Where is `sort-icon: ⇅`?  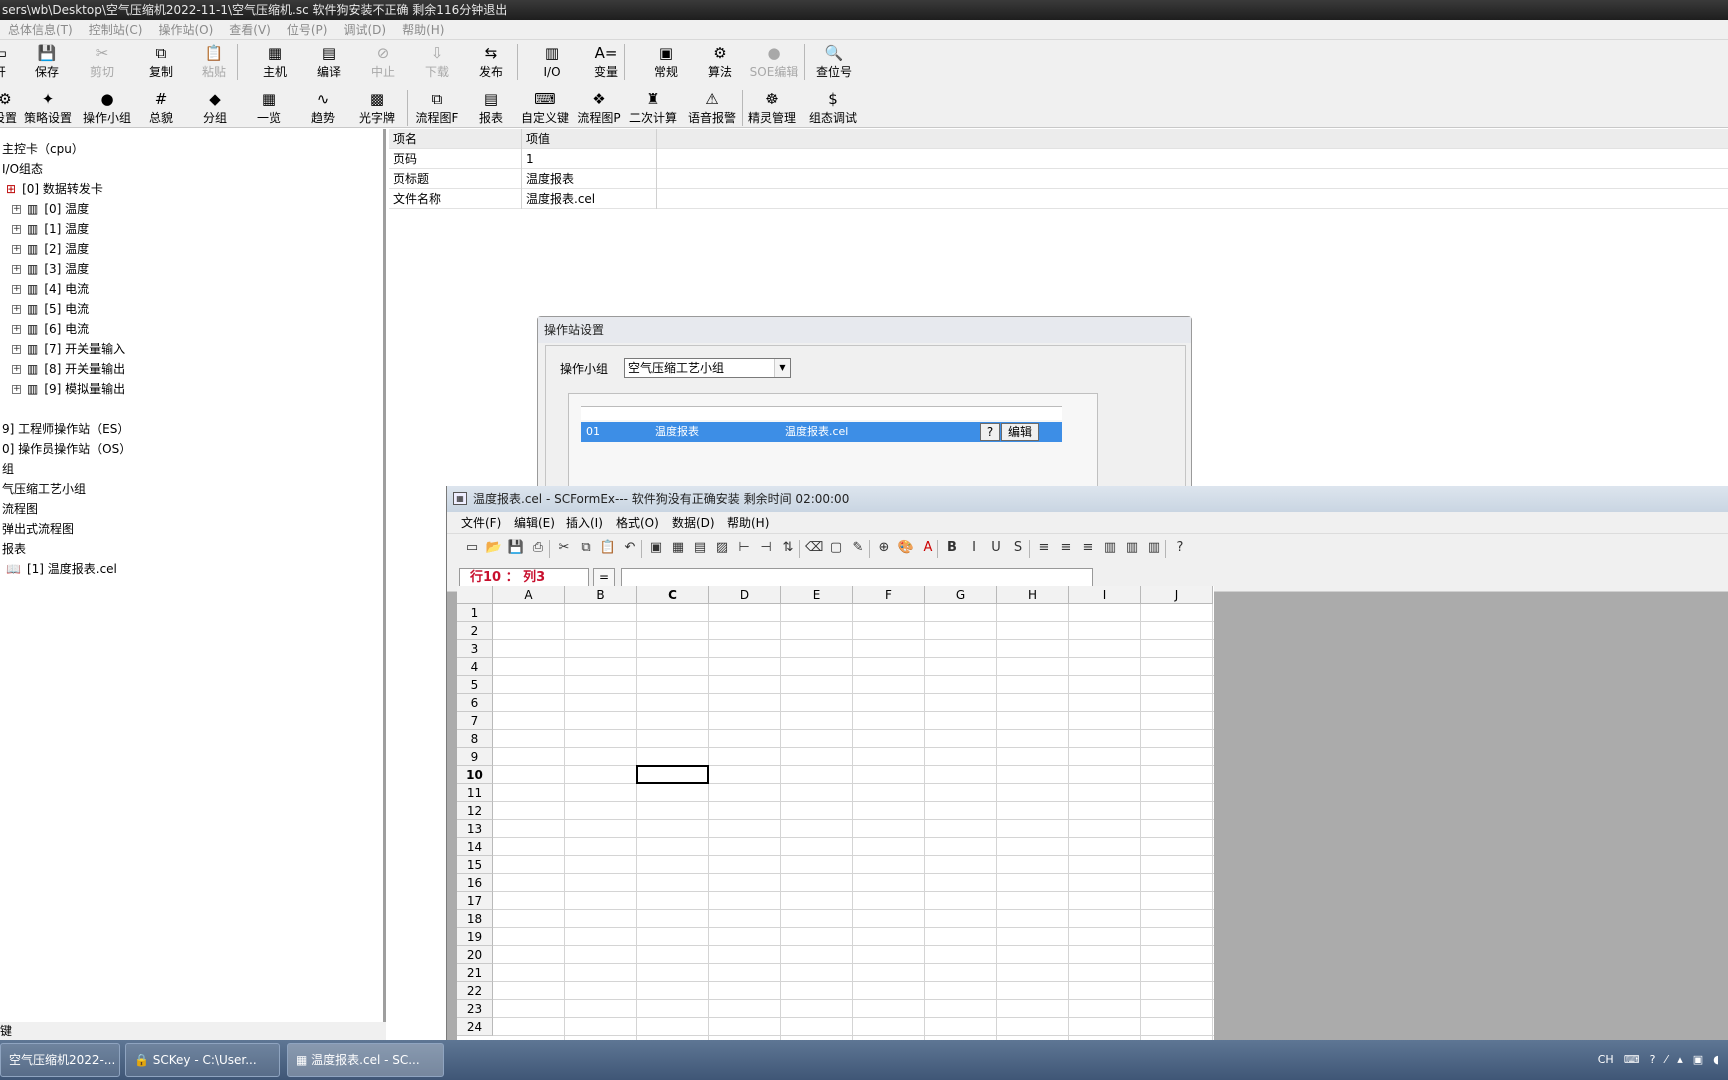
sort-icon: ⇅ is located at coordinates (788, 548).